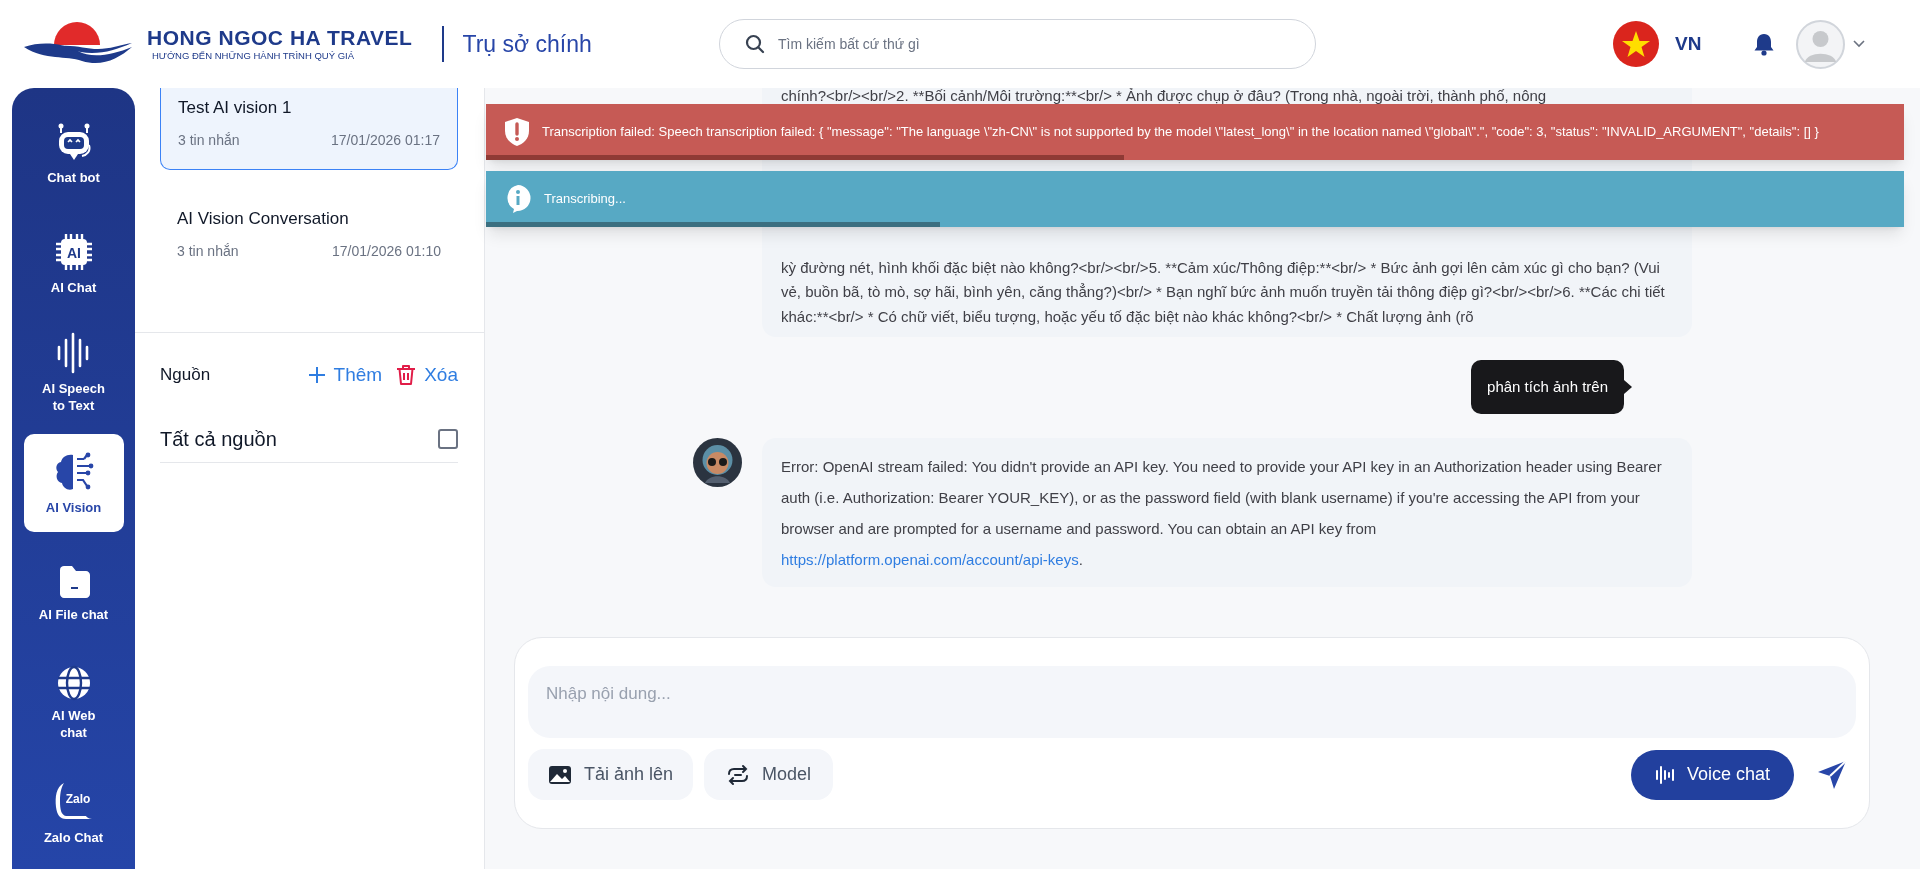 The width and height of the screenshot is (1920, 869). I want to click on brand-tagline: HƯỚNG ĐẾN NHỮNG HÀNH TRÌNH QUÝ GIÁ, so click(253, 56).